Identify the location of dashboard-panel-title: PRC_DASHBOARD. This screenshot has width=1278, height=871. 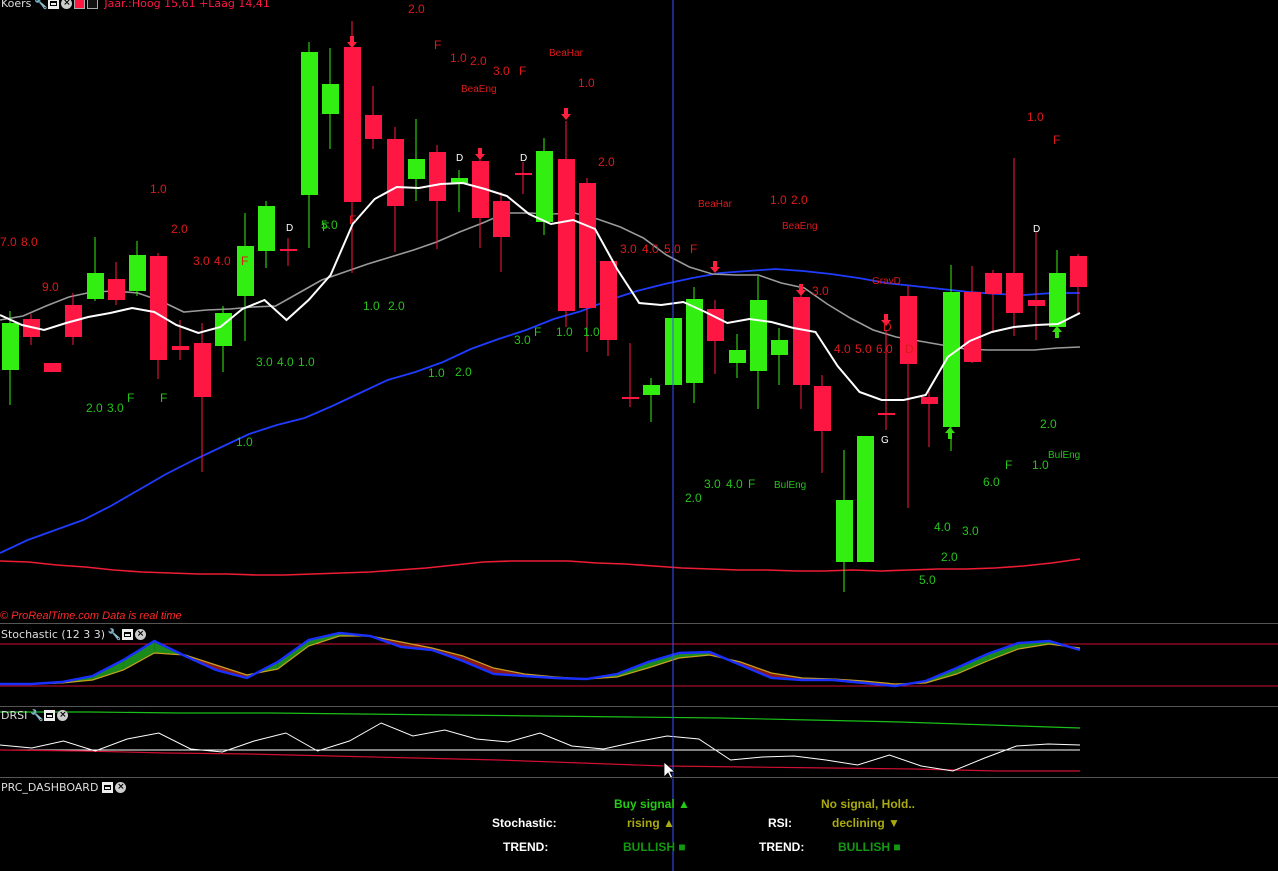
(50, 787).